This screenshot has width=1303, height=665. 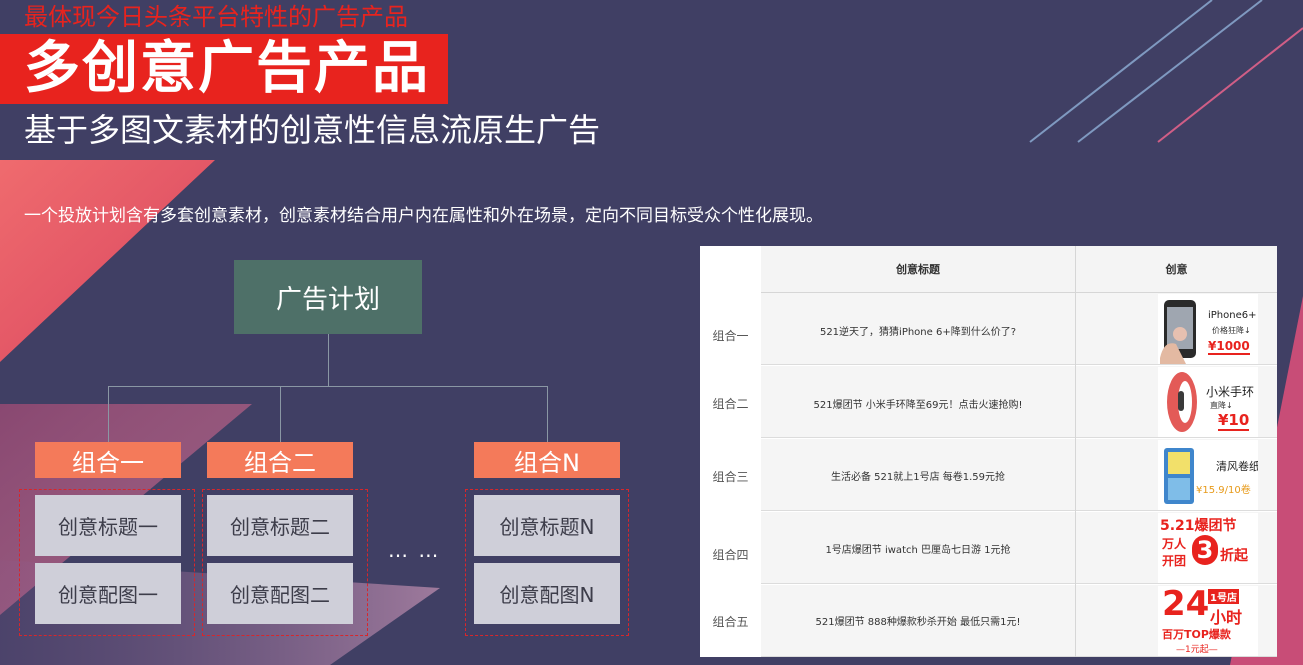 What do you see at coordinates (730, 404) in the screenshot?
I see `row-label: 组合二` at bounding box center [730, 404].